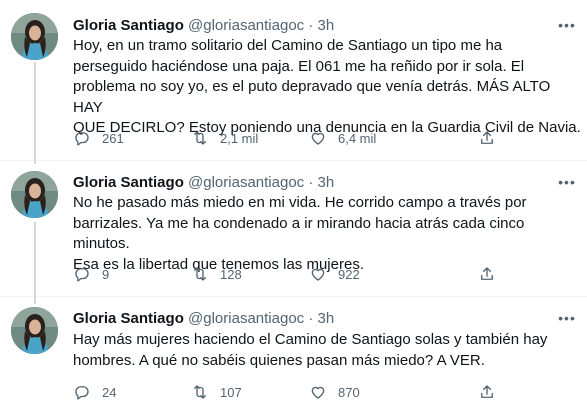  Describe the element at coordinates (349, 274) in the screenshot. I see `like-count: 922` at that location.